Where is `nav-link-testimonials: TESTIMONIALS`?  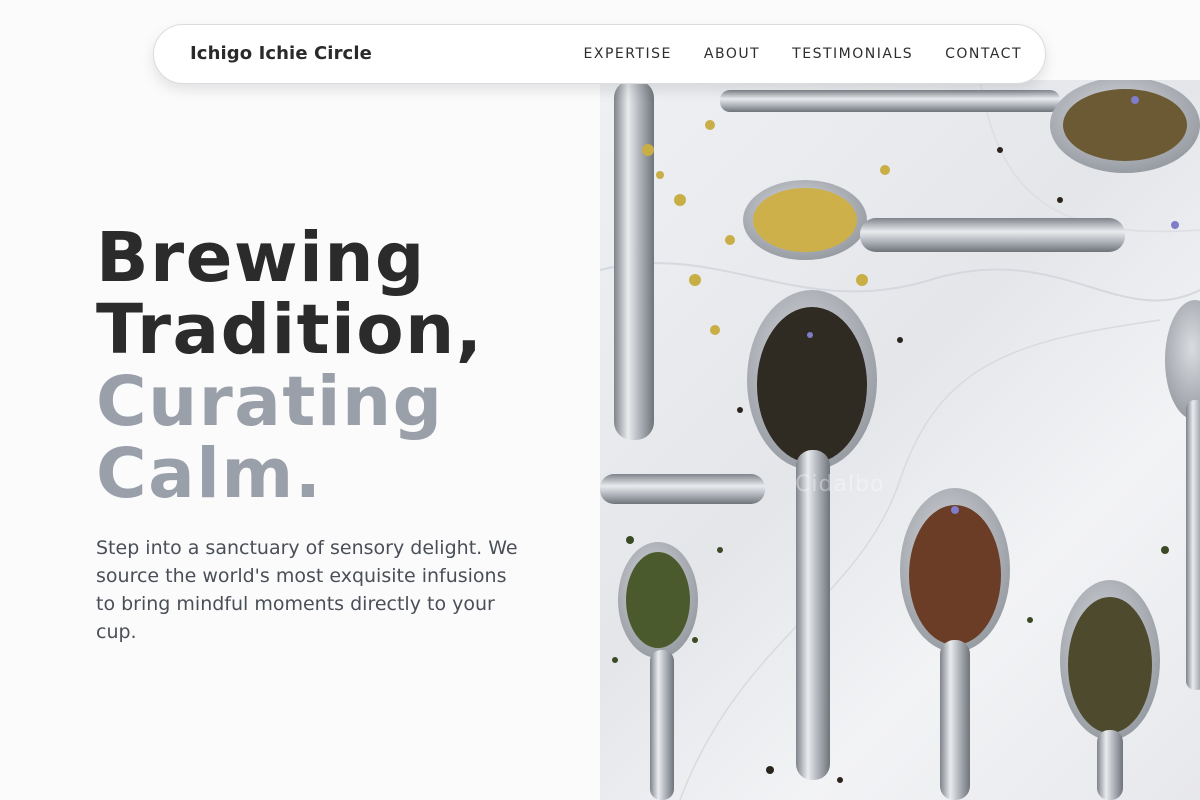
nav-link-testimonials: TESTIMONIALS is located at coordinates (852, 54).